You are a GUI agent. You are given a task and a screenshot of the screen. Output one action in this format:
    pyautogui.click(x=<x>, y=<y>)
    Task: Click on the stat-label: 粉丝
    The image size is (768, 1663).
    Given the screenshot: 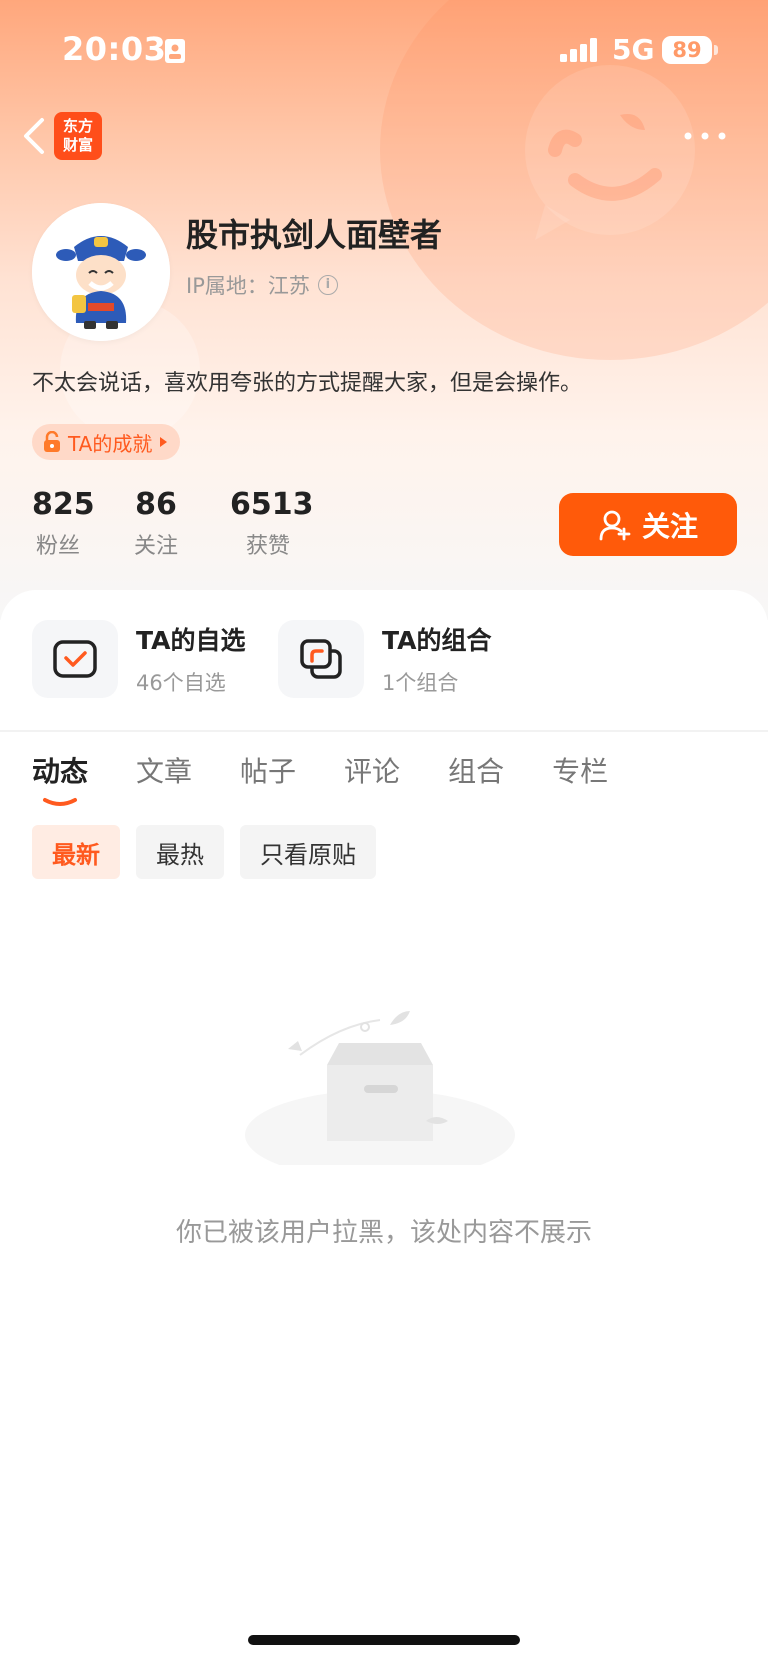 What is the action you would take?
    pyautogui.click(x=57, y=546)
    